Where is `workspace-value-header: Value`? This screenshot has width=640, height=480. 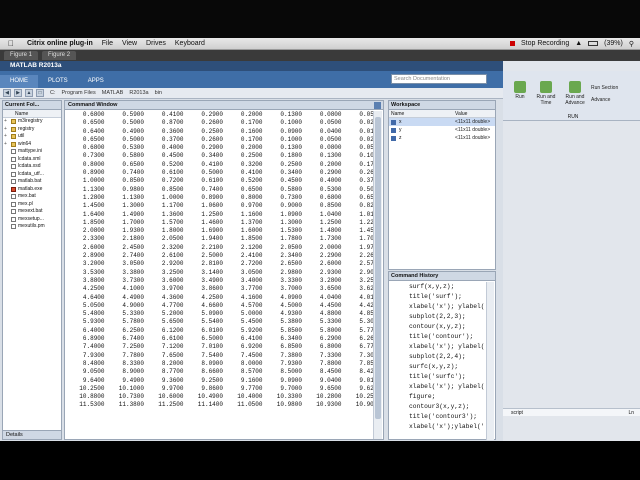 workspace-value-header: Value is located at coordinates (461, 113).